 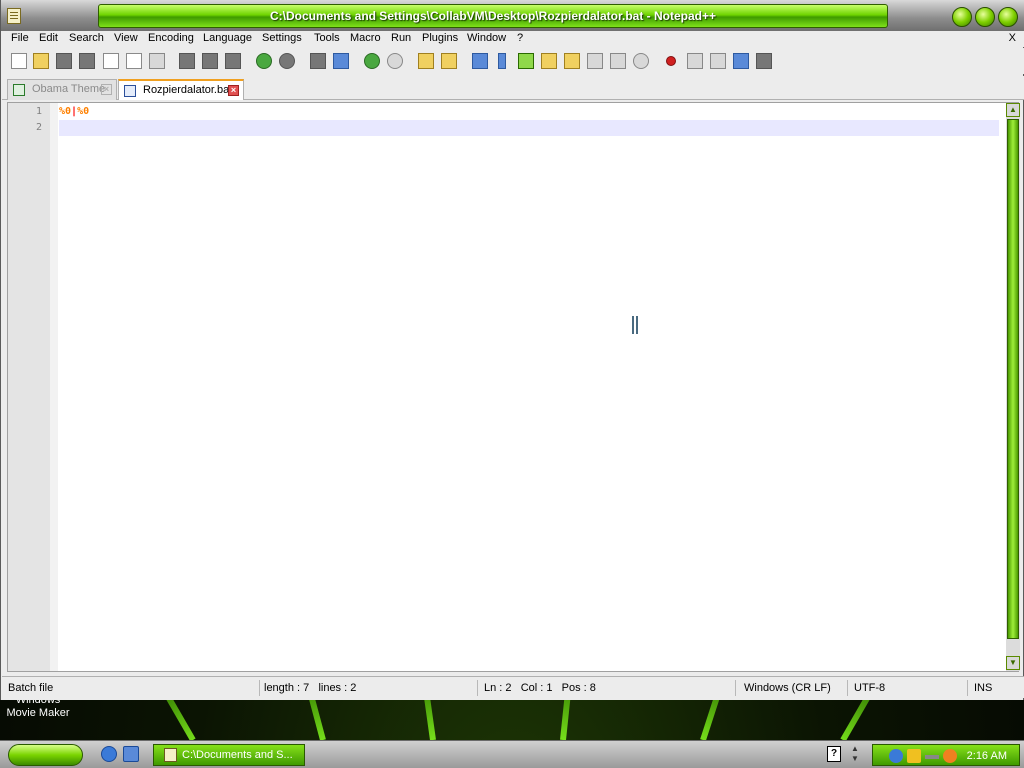 What do you see at coordinates (502, 61) in the screenshot?
I see `show-all-chars-icon` at bounding box center [502, 61].